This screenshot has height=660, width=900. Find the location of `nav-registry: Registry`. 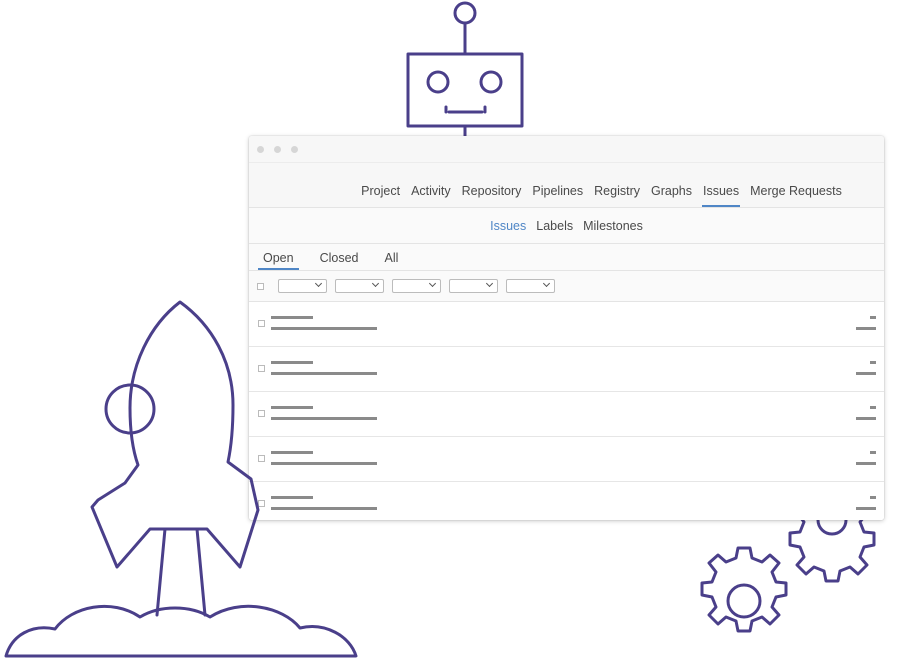

nav-registry: Registry is located at coordinates (617, 195).